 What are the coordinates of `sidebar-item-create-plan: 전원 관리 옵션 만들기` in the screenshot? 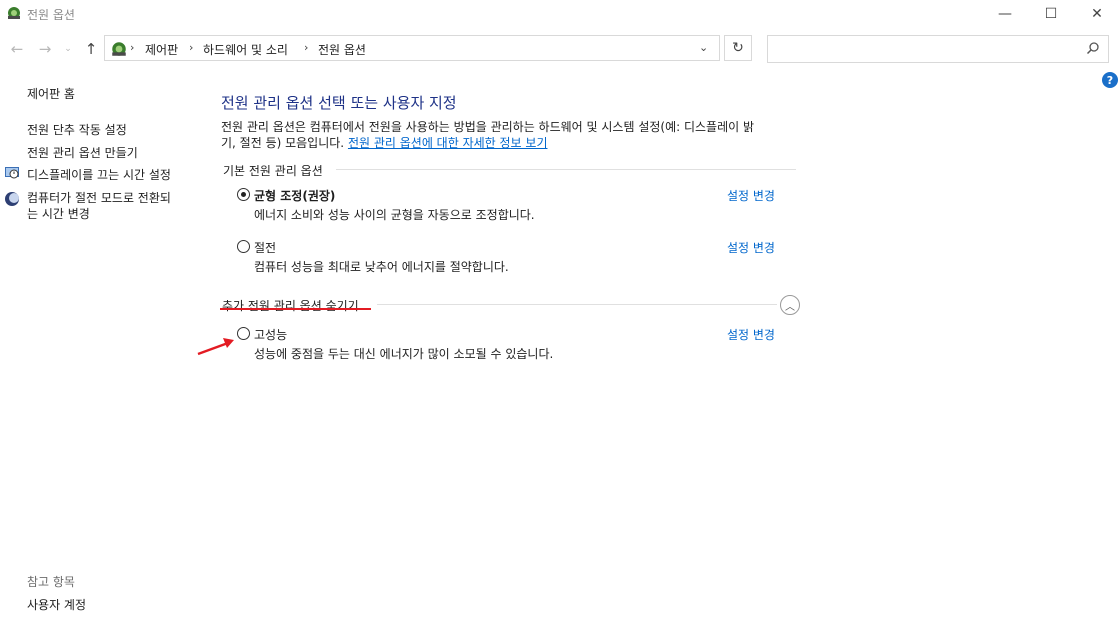 It's located at (82, 152).